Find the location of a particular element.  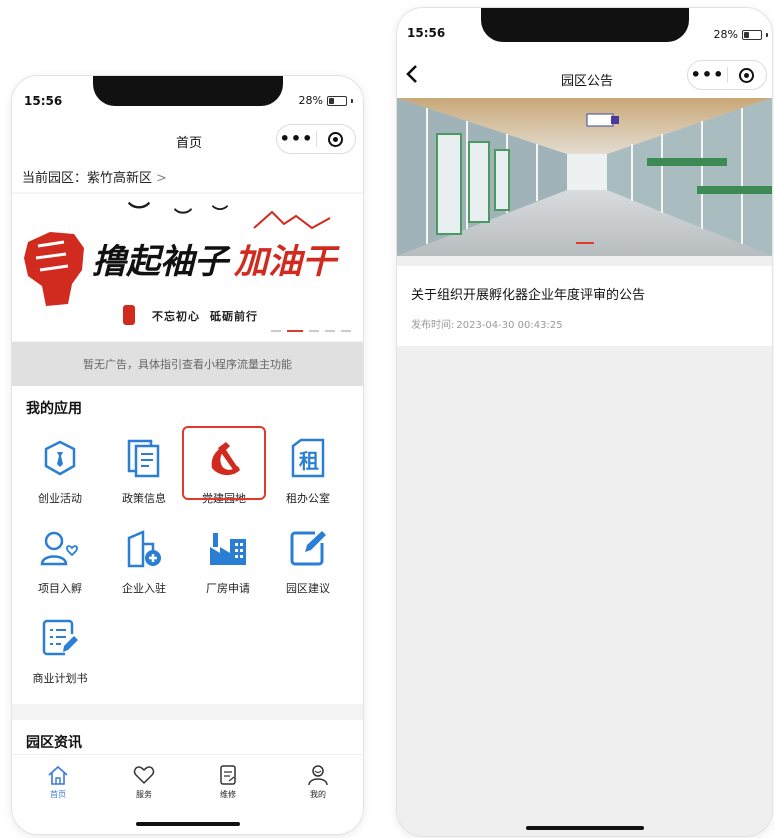

back-chevron-icon is located at coordinates (411, 74).